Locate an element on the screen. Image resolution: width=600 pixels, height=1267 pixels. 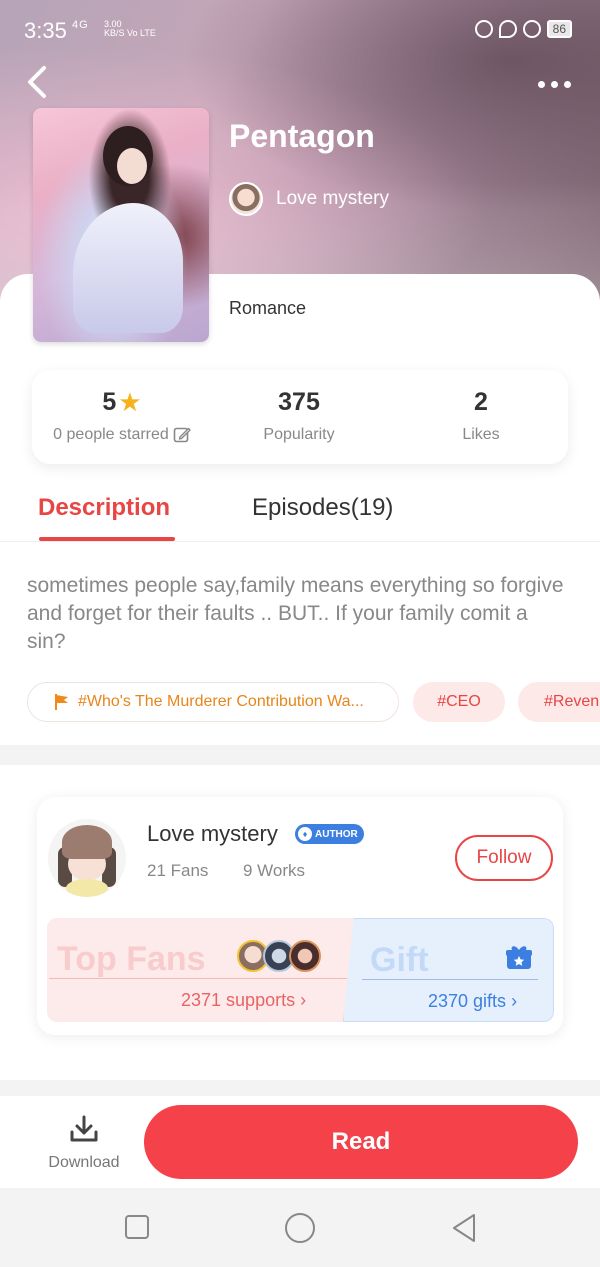
fan-avatar is located at coordinates (305, 956).